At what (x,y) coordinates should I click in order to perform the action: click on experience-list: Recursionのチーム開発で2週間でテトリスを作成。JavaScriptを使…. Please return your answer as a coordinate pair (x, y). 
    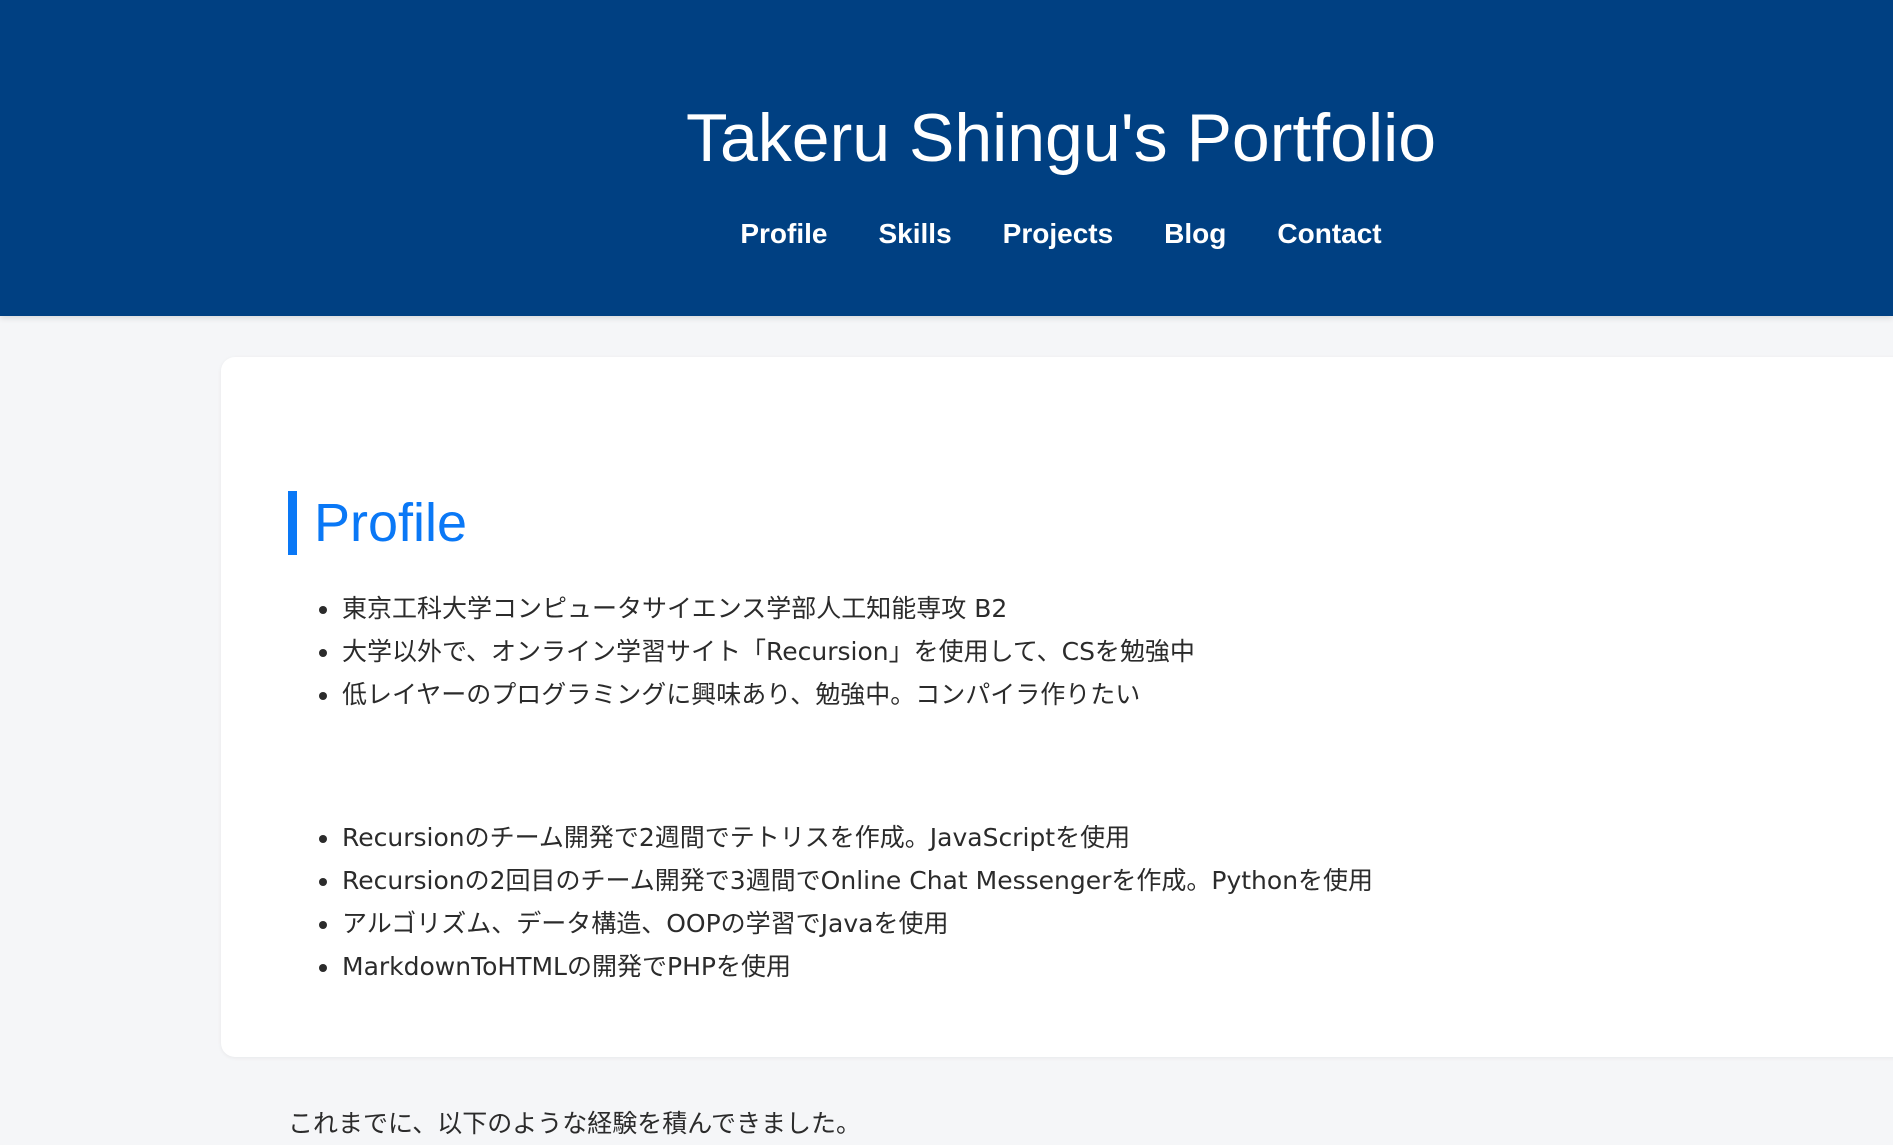
    Looking at the image, I should click on (845, 902).